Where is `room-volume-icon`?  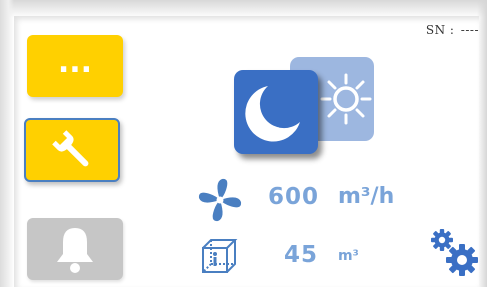 room-volume-icon is located at coordinates (220, 256).